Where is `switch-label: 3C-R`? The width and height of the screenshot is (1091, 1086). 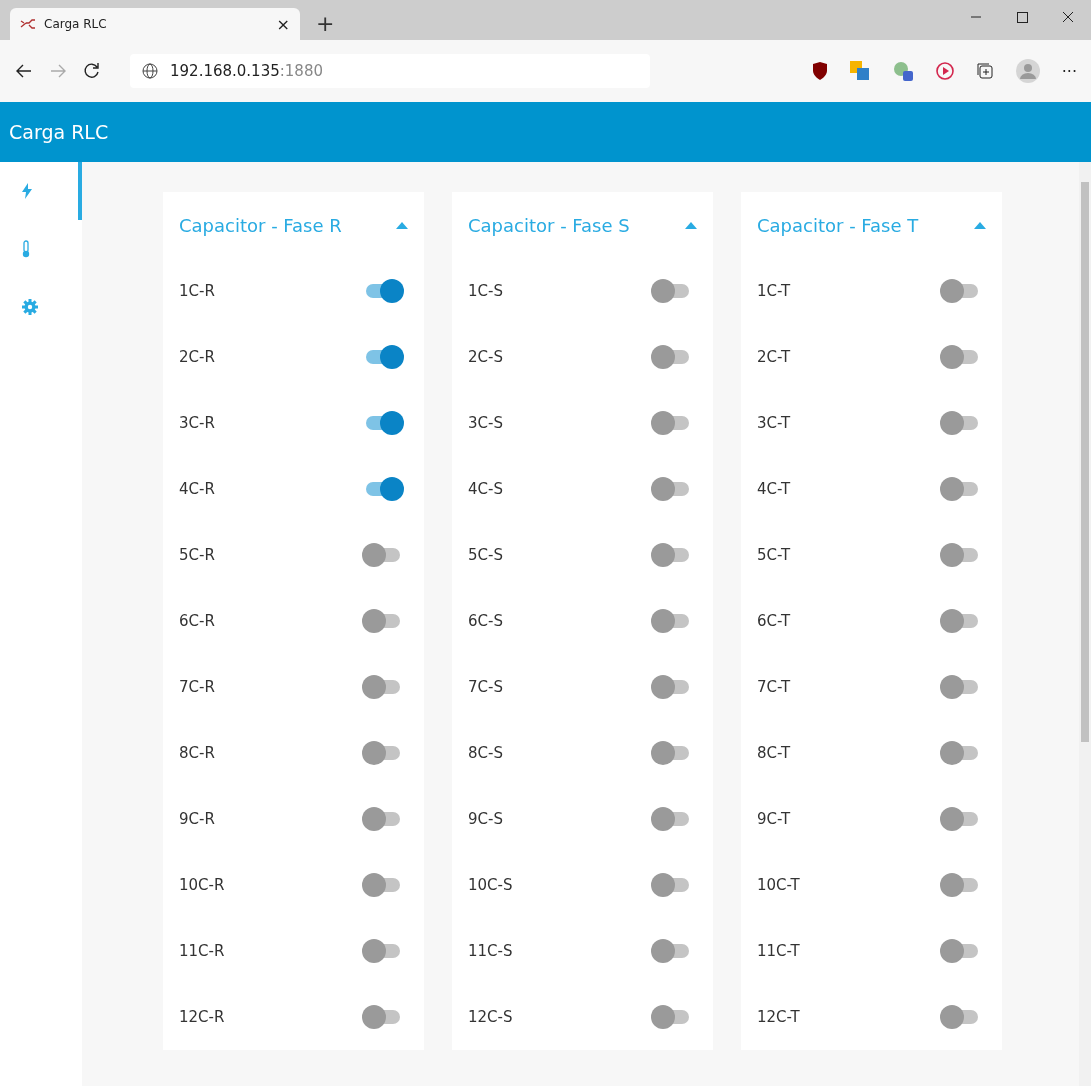
switch-label: 3C-R is located at coordinates (197, 423).